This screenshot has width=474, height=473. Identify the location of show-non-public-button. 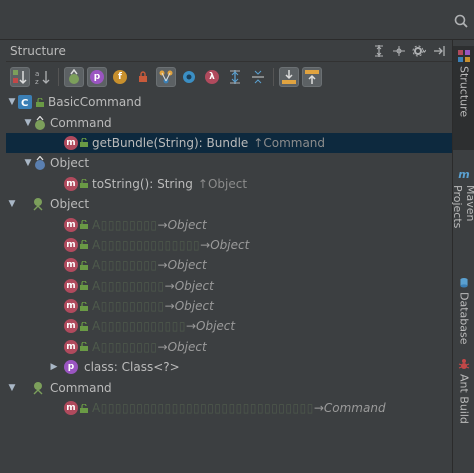
(143, 77).